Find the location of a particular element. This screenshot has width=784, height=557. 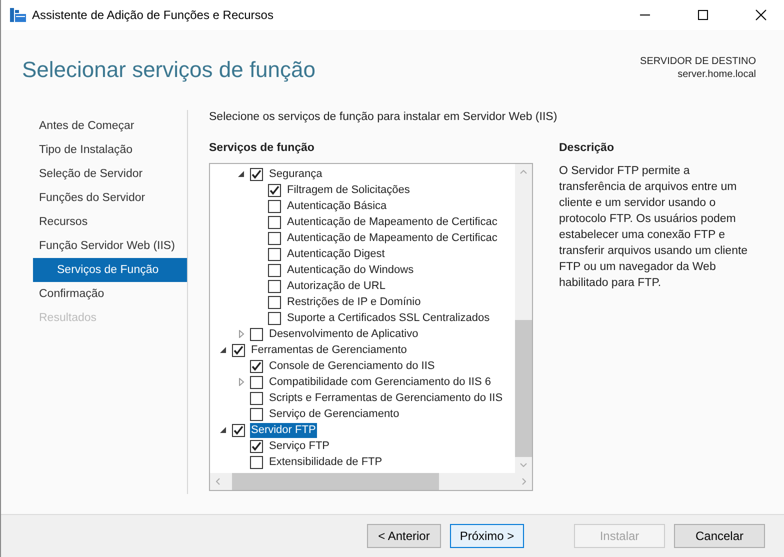

destination-label: SERVIDOR DE DESTINO is located at coordinates (698, 61).